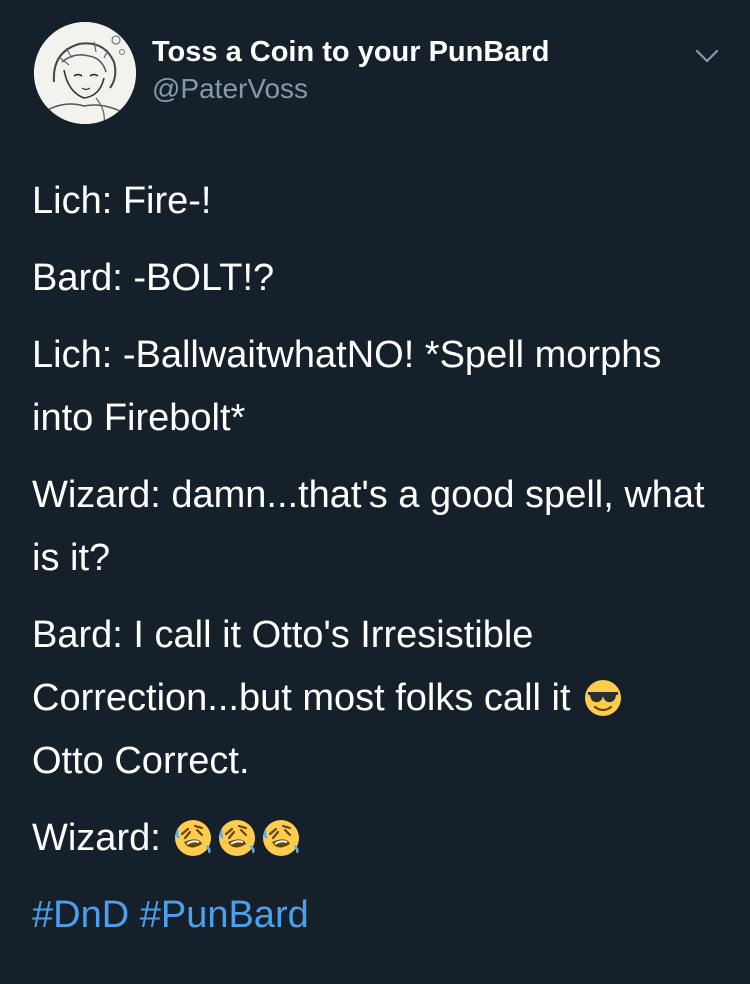 This screenshot has width=750, height=984. I want to click on display-name: Toss a Coin to your PunBard, so click(350, 52).